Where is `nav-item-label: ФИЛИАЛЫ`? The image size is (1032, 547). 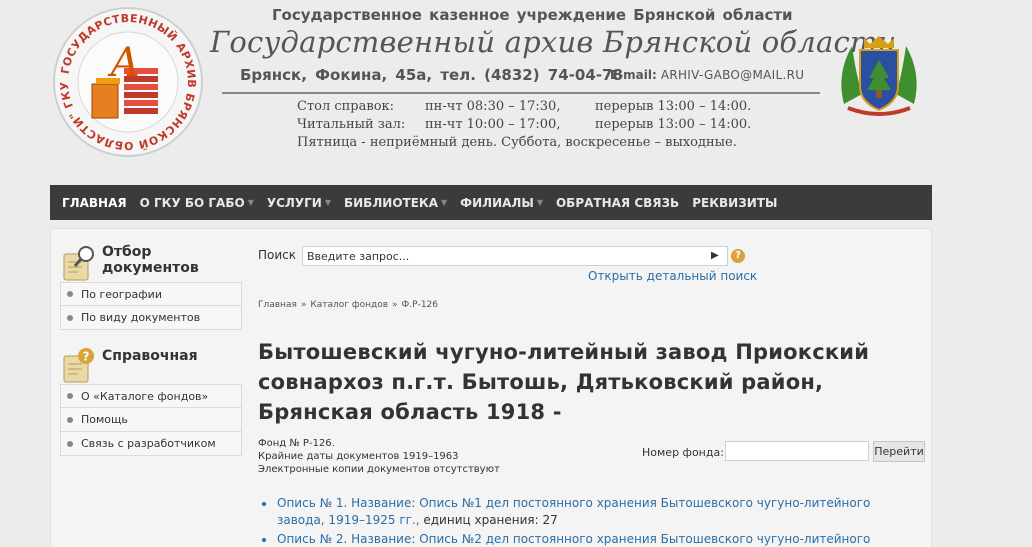
nav-item-label: ФИЛИАЛЫ is located at coordinates (497, 202).